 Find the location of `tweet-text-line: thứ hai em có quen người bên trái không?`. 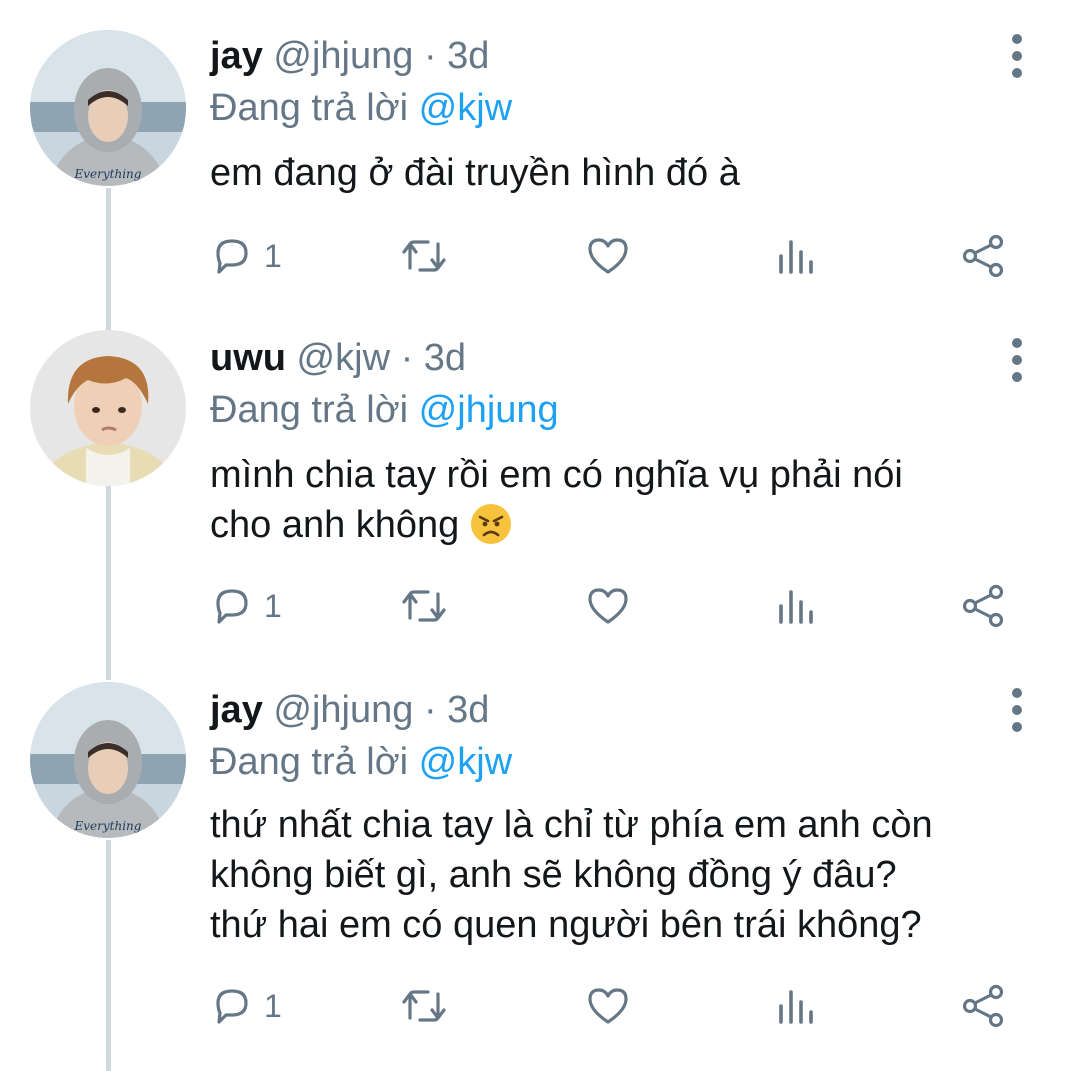

tweet-text-line: thứ hai em có quen người bên trái không? is located at coordinates (566, 925).